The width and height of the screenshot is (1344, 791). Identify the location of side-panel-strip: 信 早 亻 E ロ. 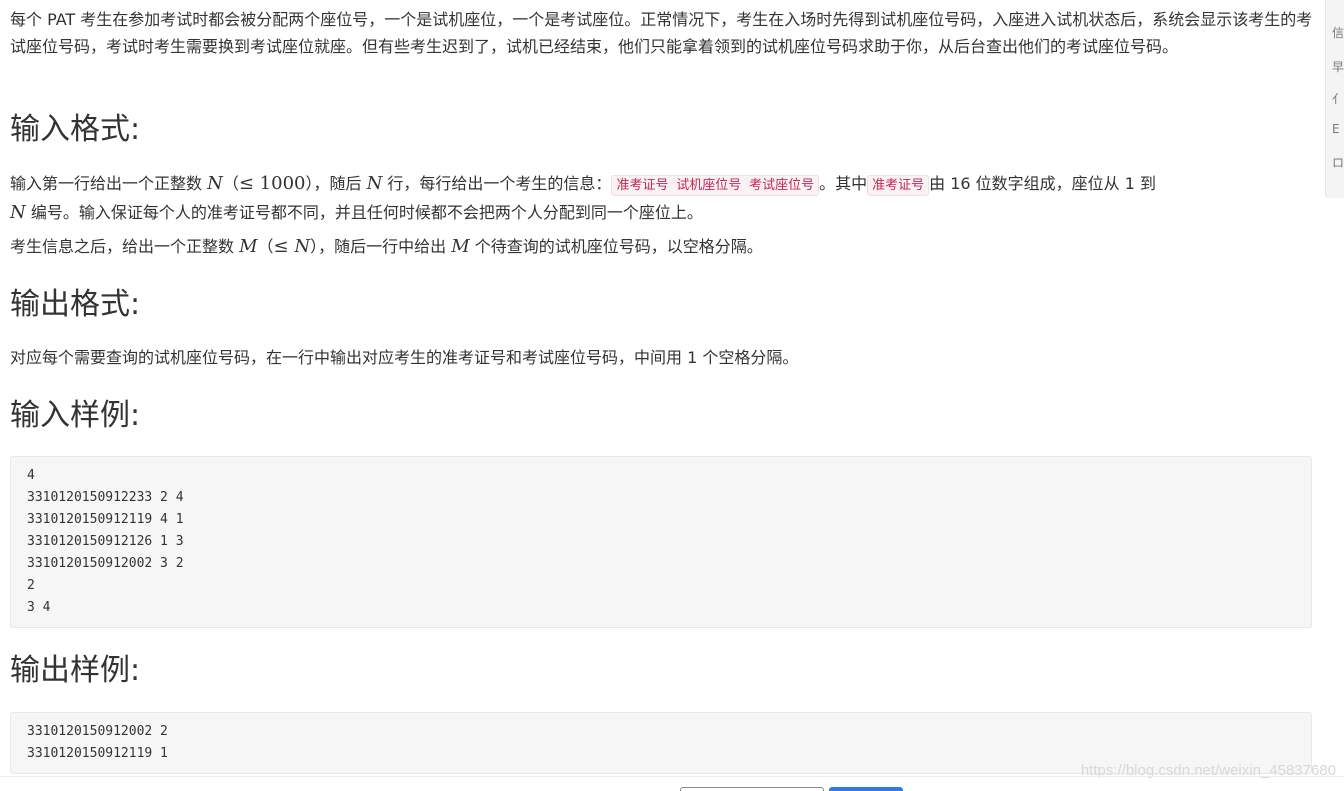
(1334, 99).